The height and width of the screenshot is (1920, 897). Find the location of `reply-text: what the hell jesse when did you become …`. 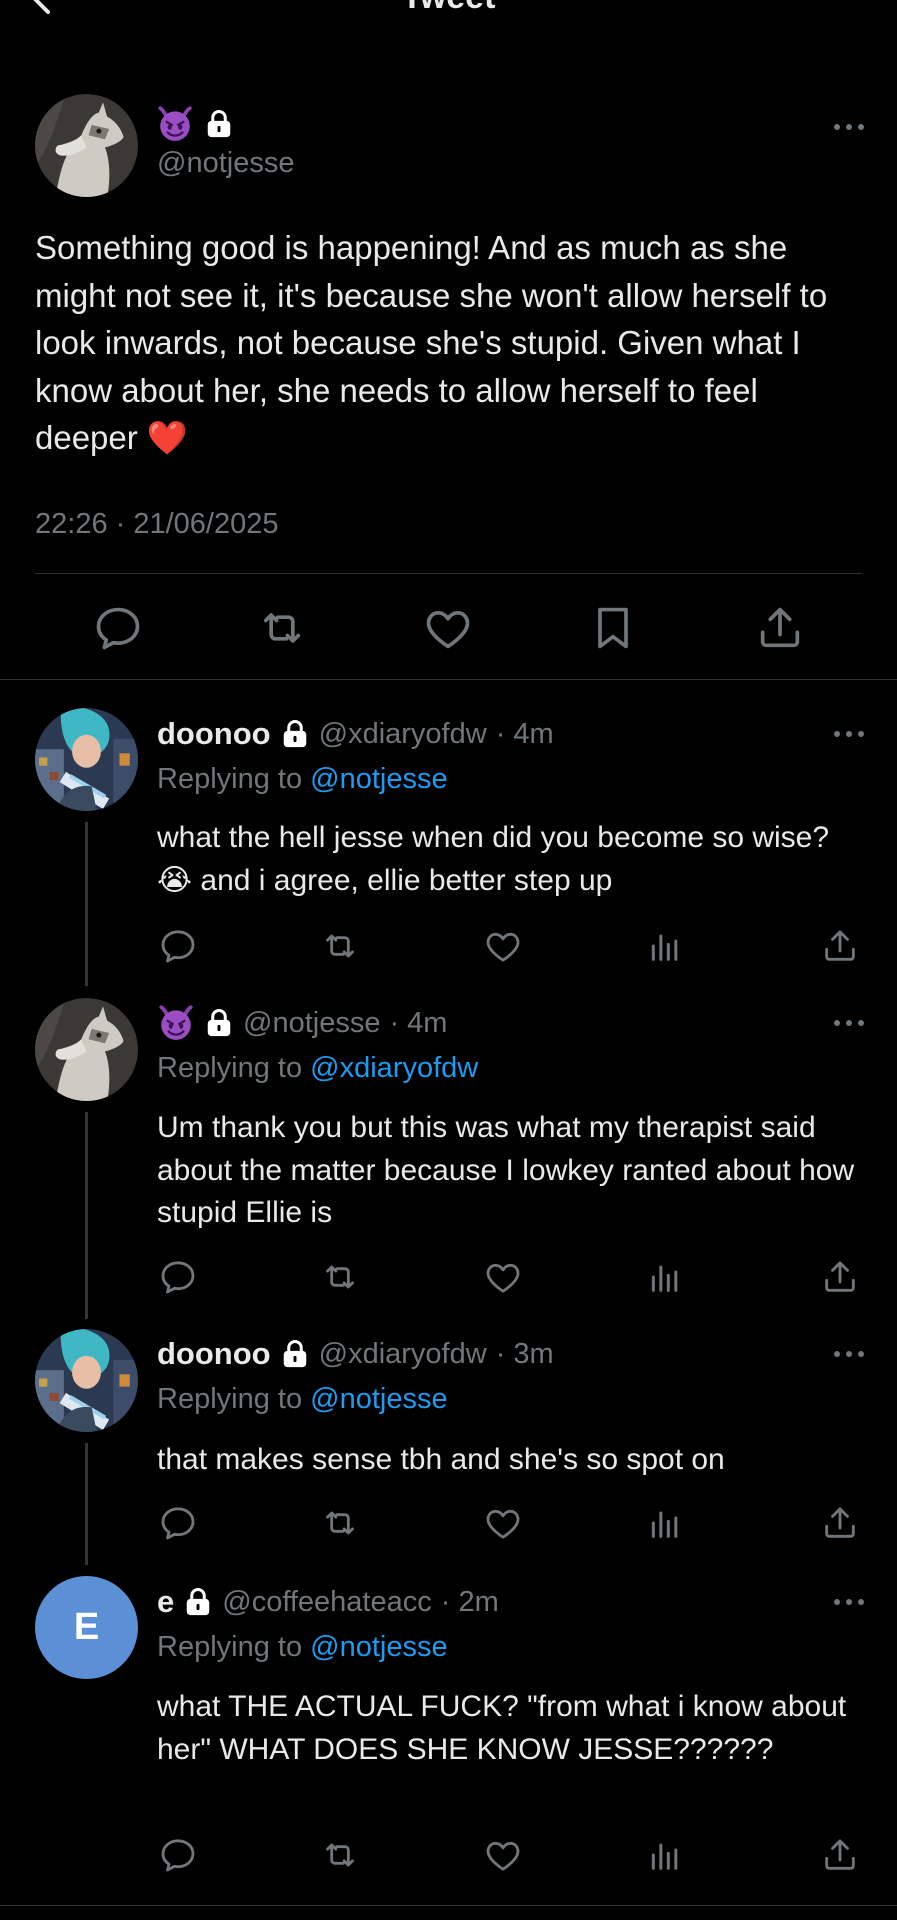

reply-text: what the hell jesse when did you become … is located at coordinates (493, 859).